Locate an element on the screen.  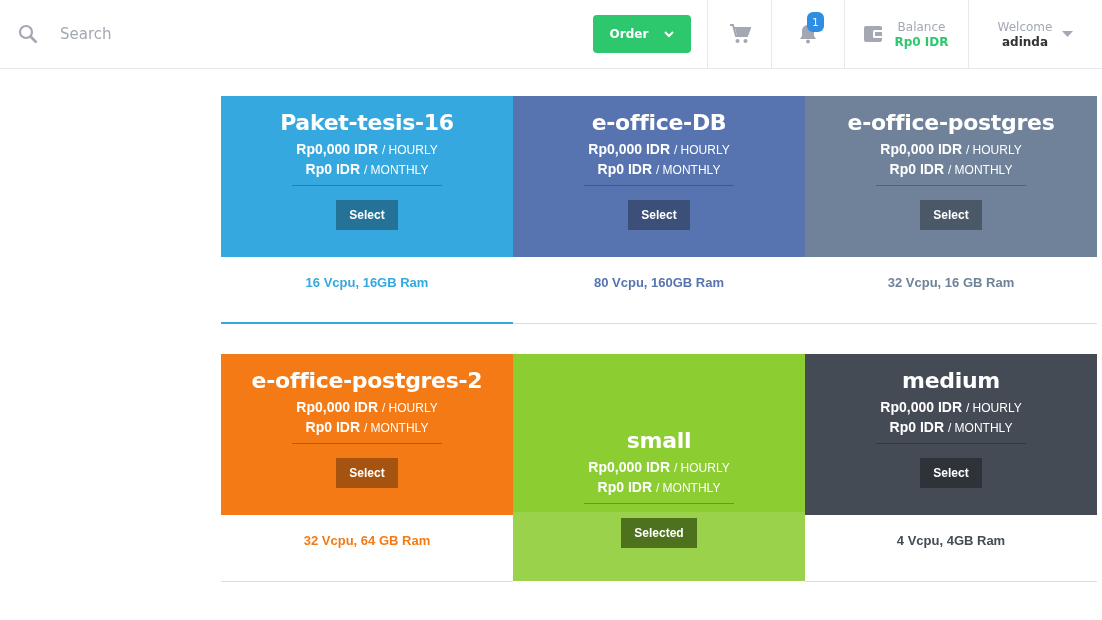
plan-name: e-office-postgres-2 is located at coordinates (367, 380).